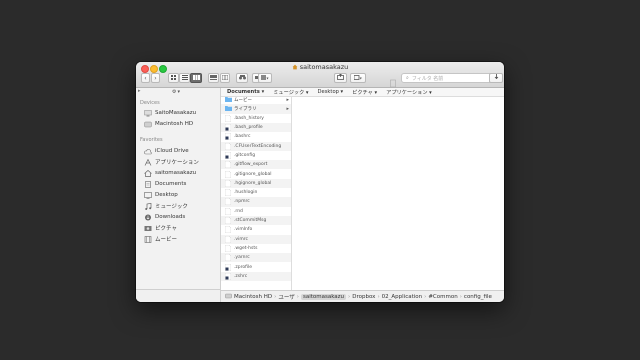 The height and width of the screenshot is (360, 640). What do you see at coordinates (256, 155) in the screenshot?
I see `list-item: .gitconfig` at bounding box center [256, 155].